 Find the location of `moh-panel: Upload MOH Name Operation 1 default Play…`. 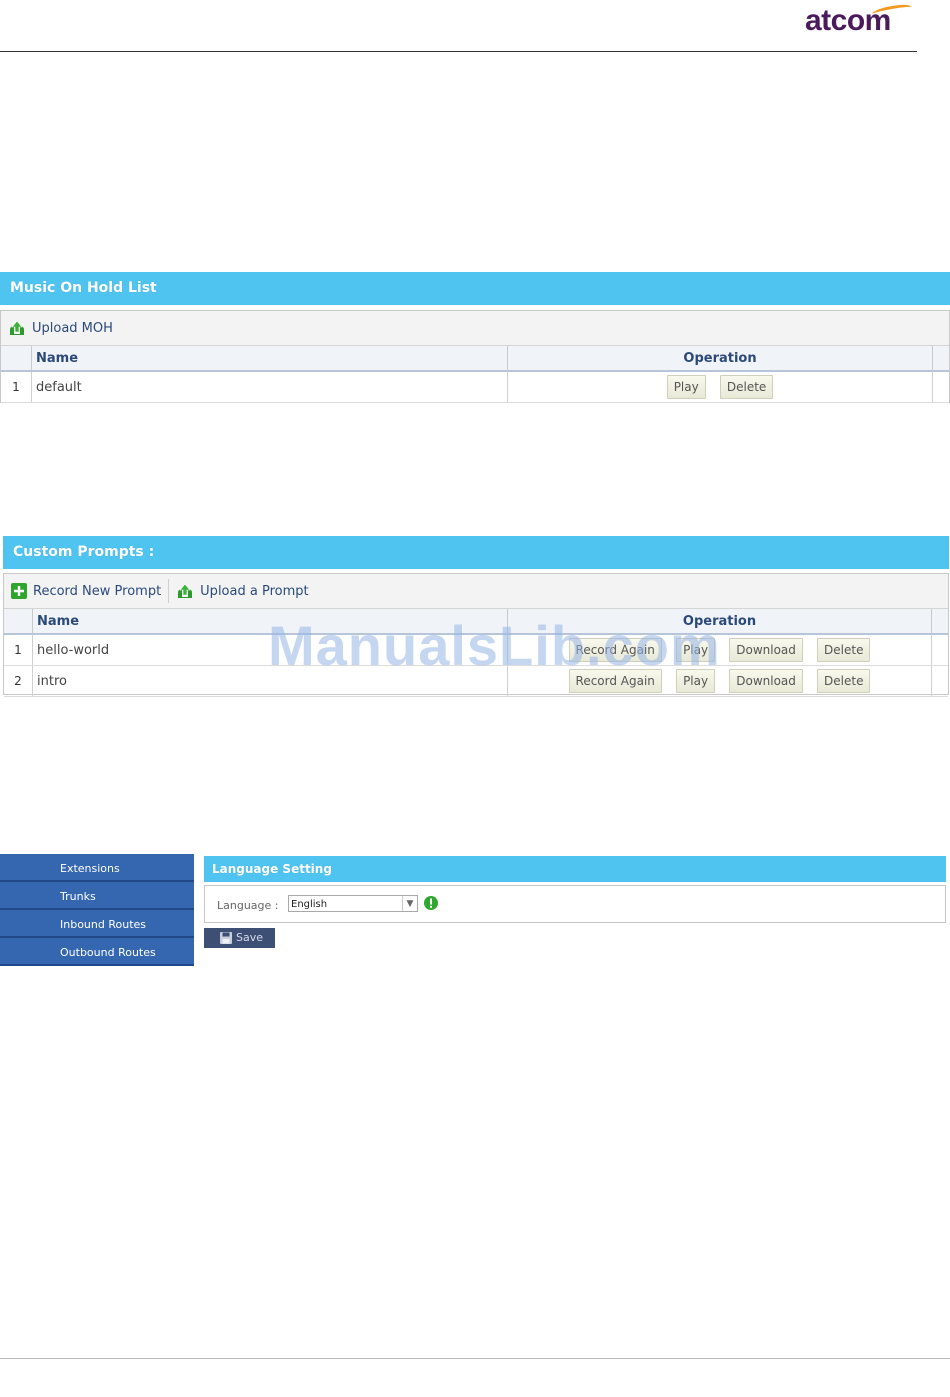

moh-panel: Upload MOH Name Operation 1 default Play… is located at coordinates (475, 356).